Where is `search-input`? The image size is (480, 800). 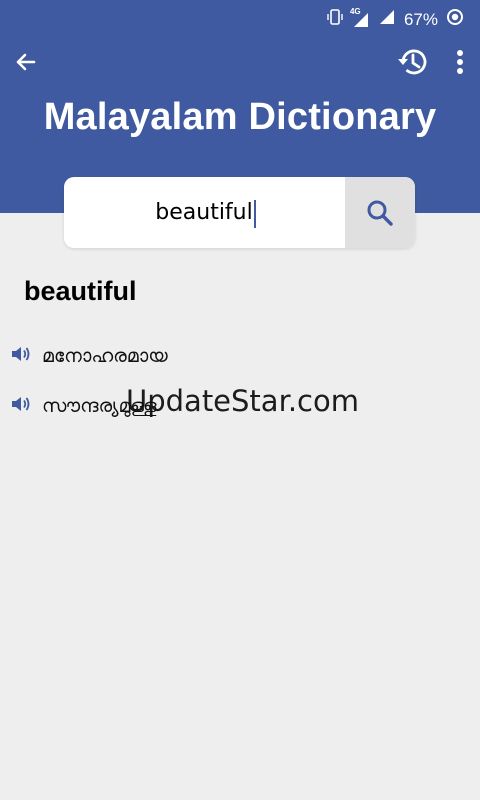
search-input is located at coordinates (204, 212).